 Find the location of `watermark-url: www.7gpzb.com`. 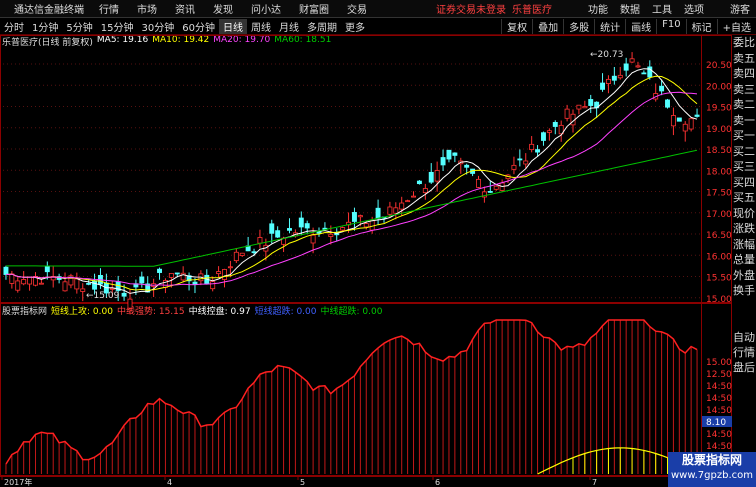

watermark-url: www.7gpzb.com is located at coordinates (712, 475).